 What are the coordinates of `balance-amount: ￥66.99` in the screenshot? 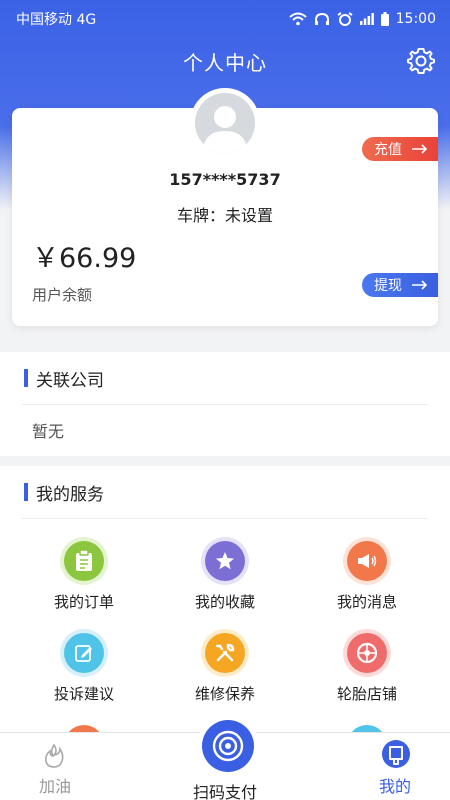 It's located at (84, 258).